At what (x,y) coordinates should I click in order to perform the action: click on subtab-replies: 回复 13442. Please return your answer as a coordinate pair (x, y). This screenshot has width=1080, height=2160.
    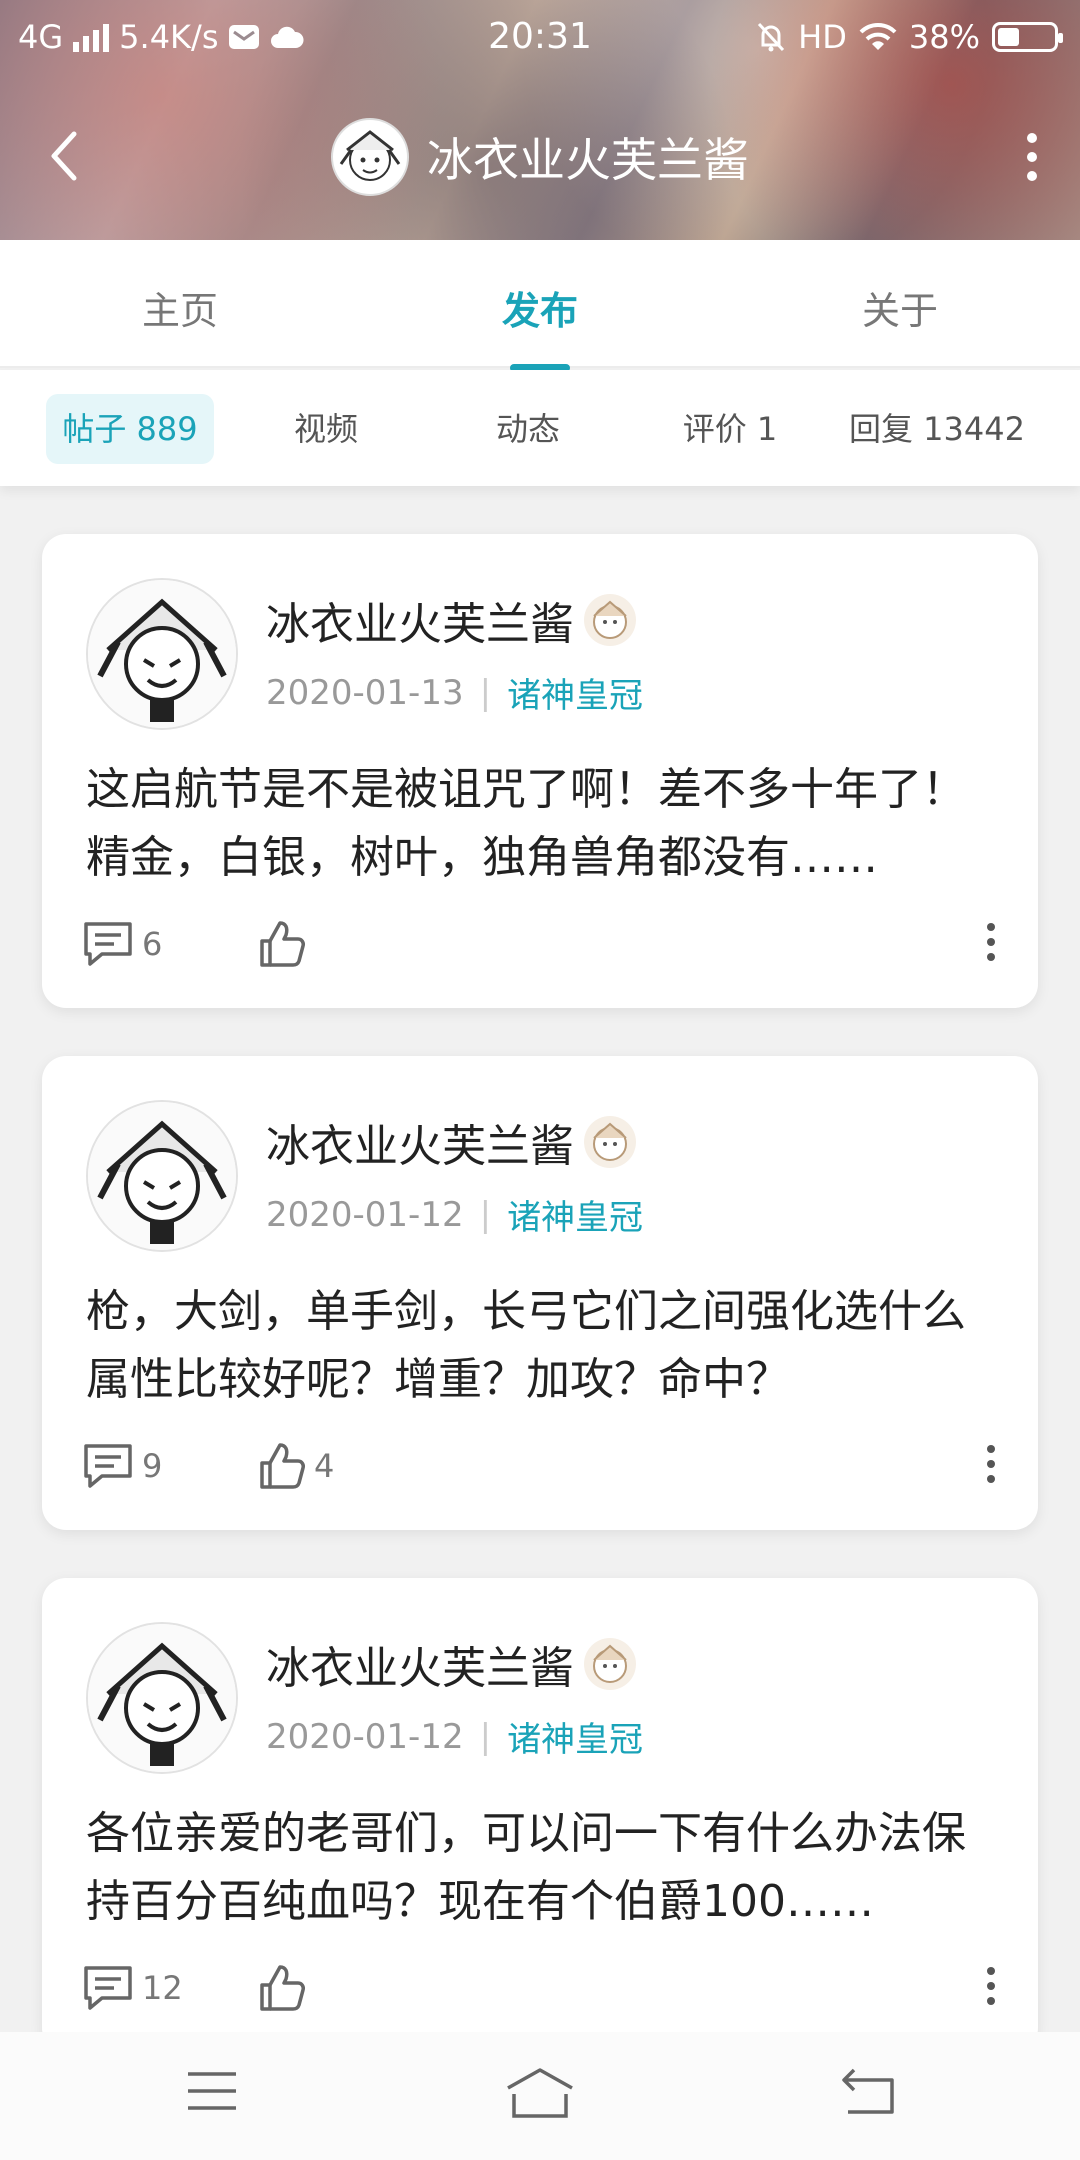
    Looking at the image, I should click on (937, 429).